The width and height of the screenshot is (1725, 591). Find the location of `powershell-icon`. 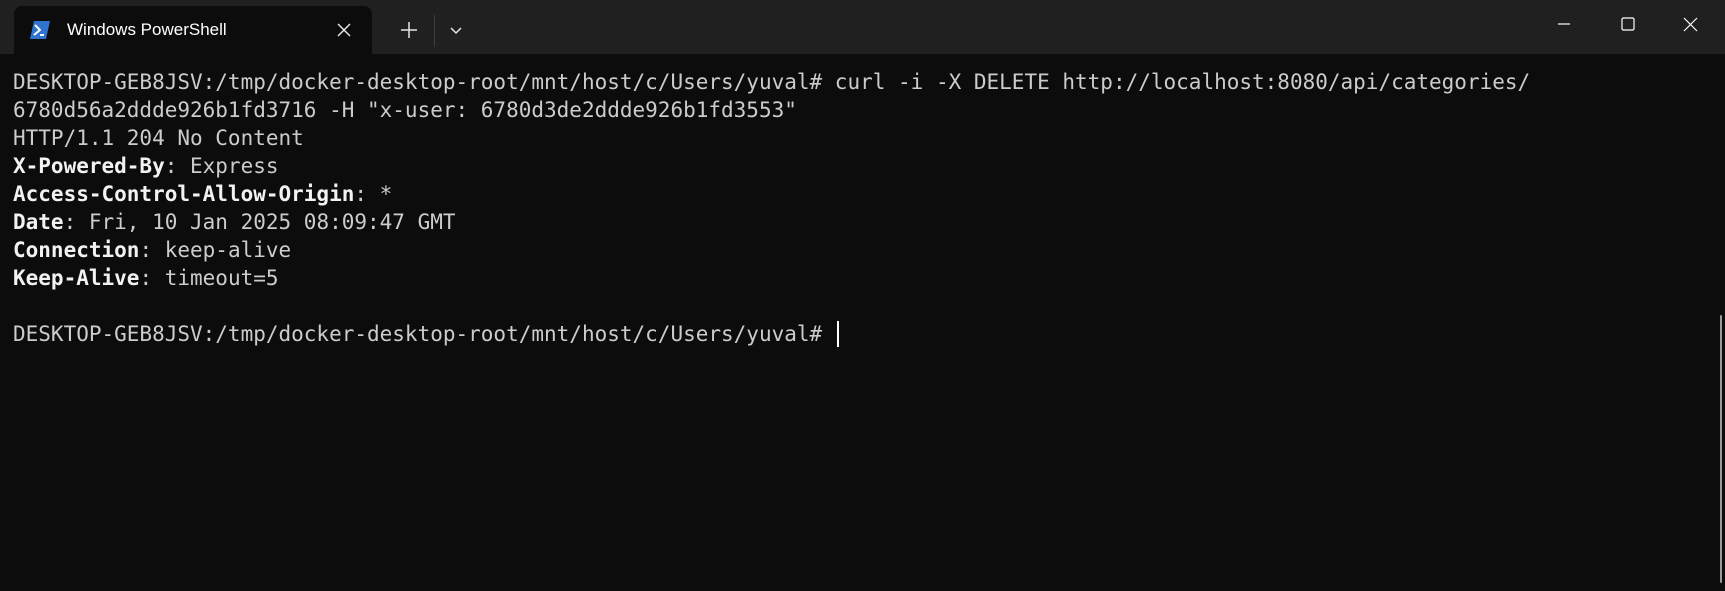

powershell-icon is located at coordinates (40, 30).